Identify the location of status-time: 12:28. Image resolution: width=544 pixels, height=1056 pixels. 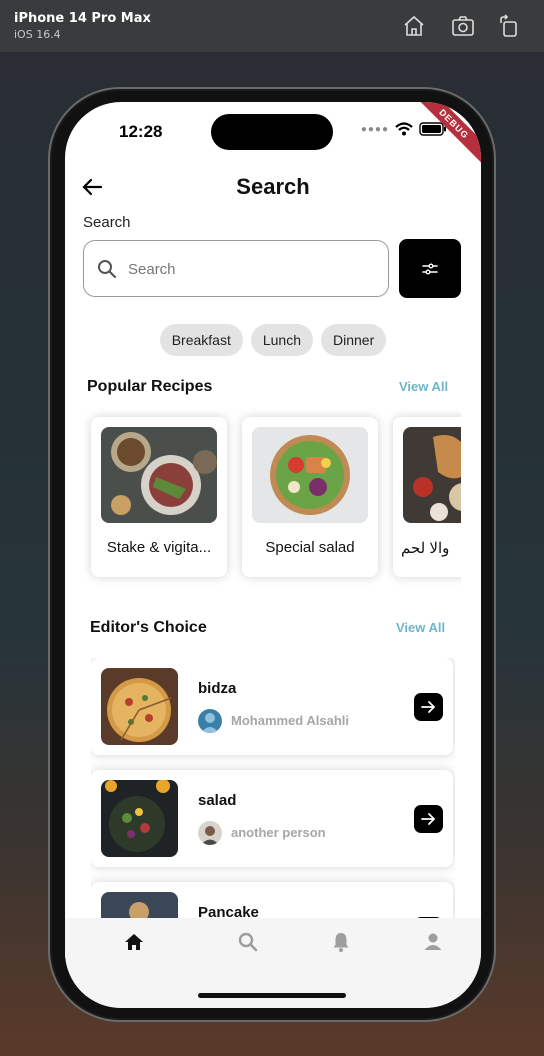
(141, 131).